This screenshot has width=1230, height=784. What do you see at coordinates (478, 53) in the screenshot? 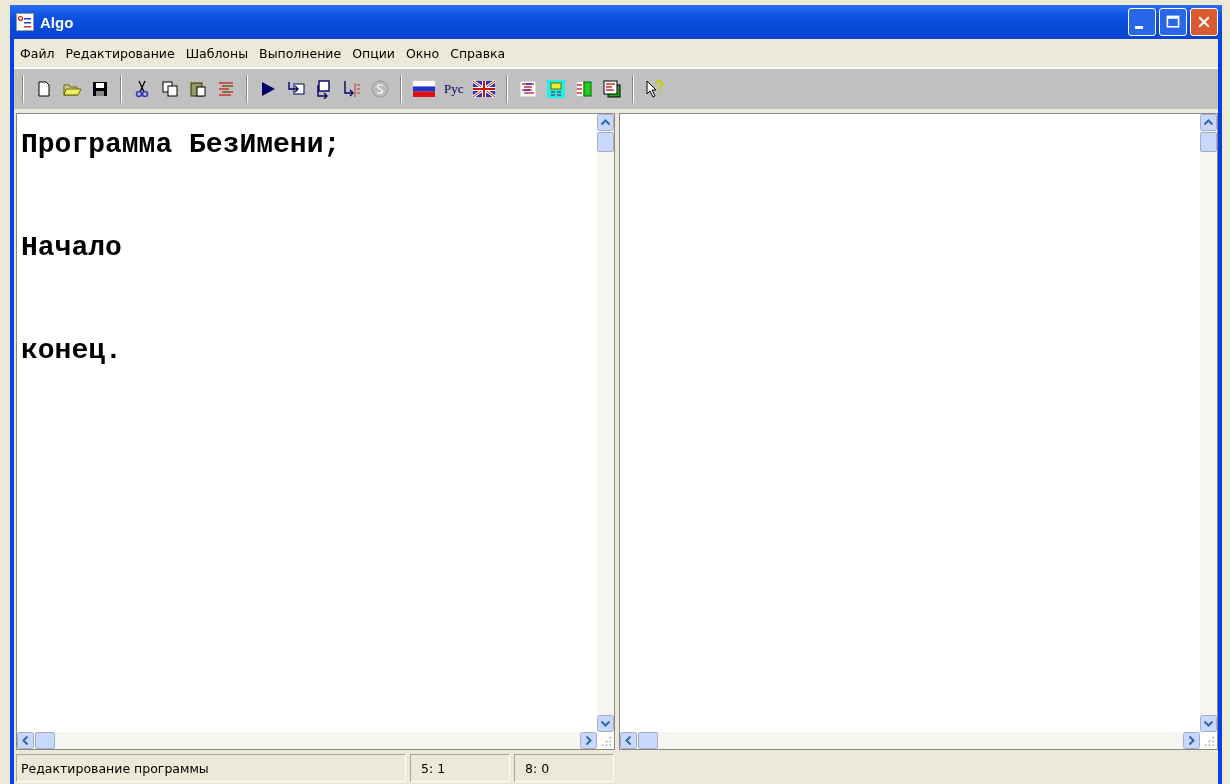
I see `menu-item: Справка` at bounding box center [478, 53].